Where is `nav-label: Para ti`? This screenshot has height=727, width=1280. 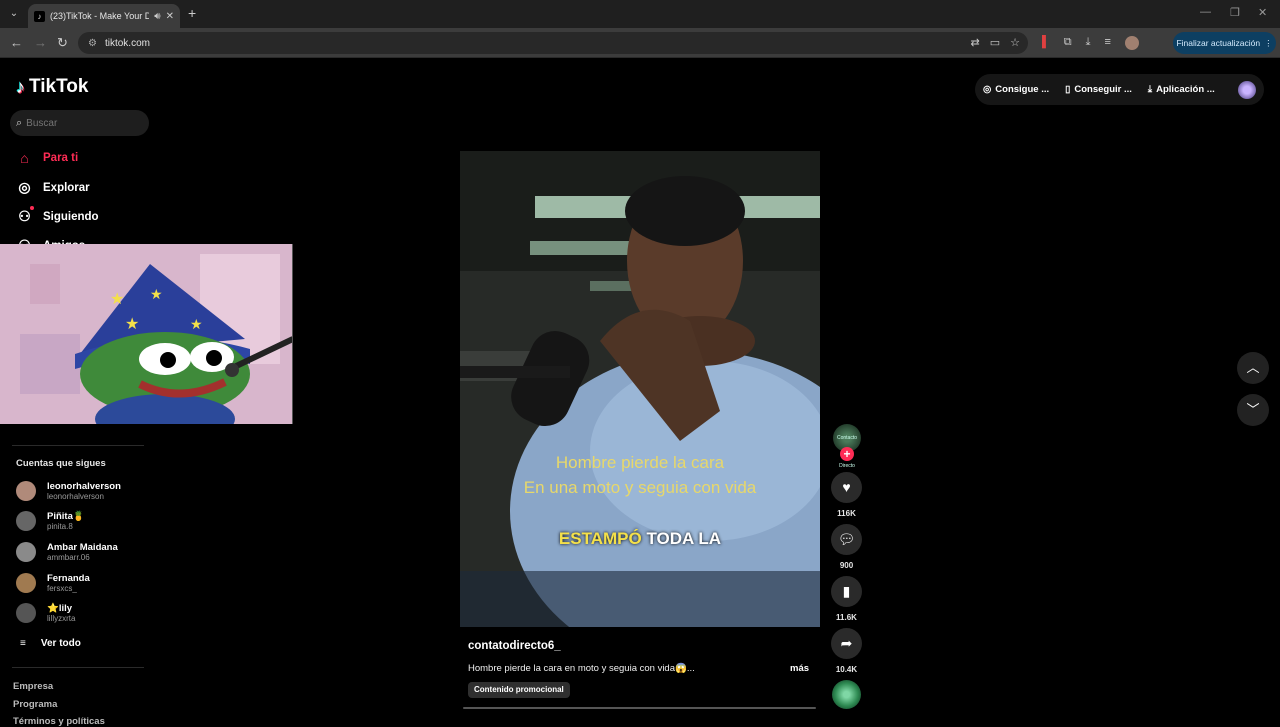
nav-label: Para ti is located at coordinates (61, 158).